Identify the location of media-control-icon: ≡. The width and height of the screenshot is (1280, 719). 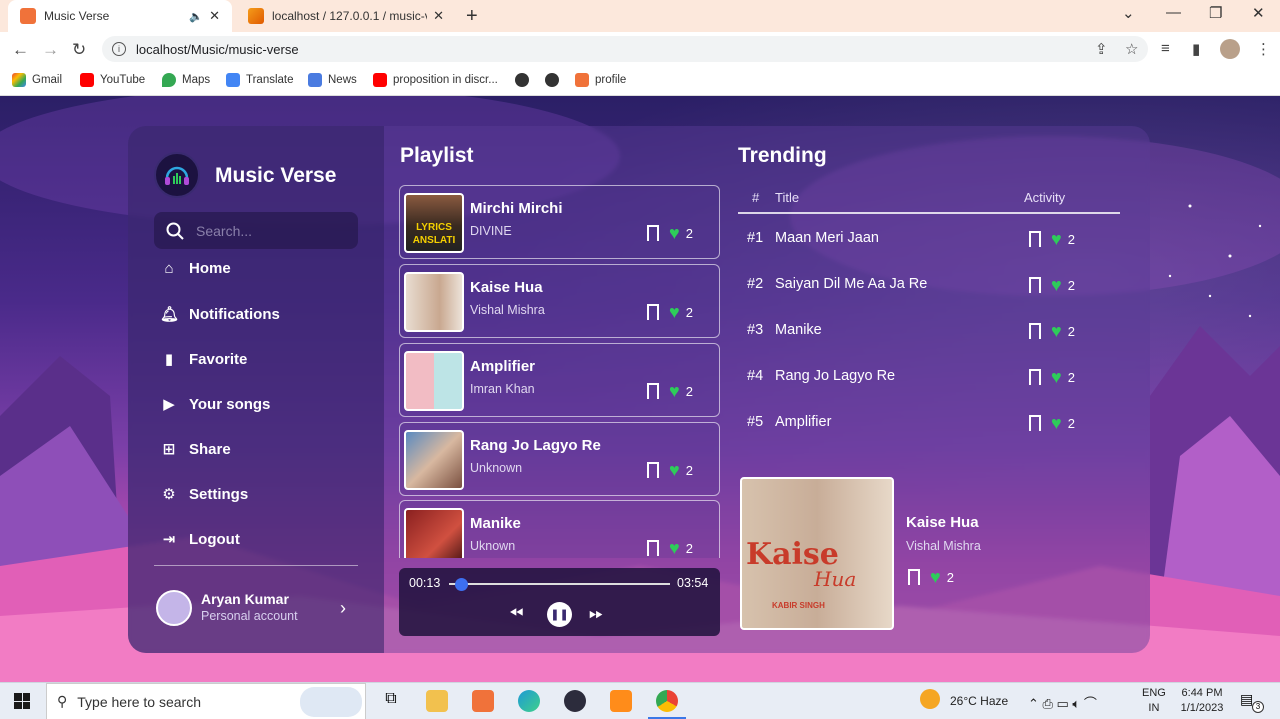
(1165, 48).